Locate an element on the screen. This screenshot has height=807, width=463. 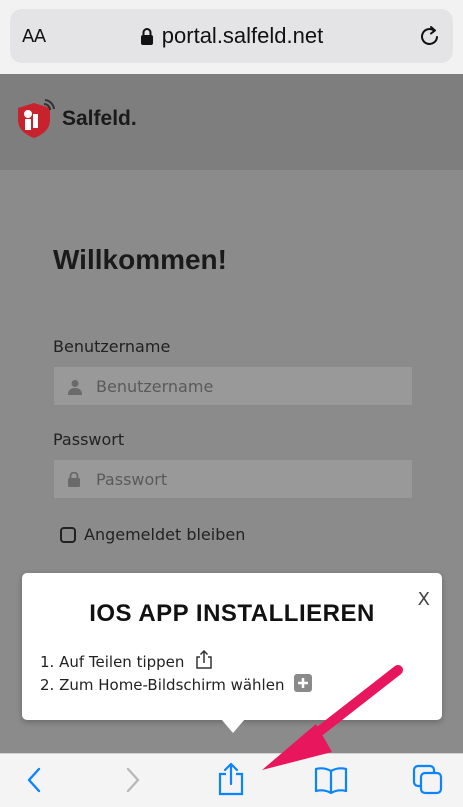
password-label: Passwort is located at coordinates (89, 439).